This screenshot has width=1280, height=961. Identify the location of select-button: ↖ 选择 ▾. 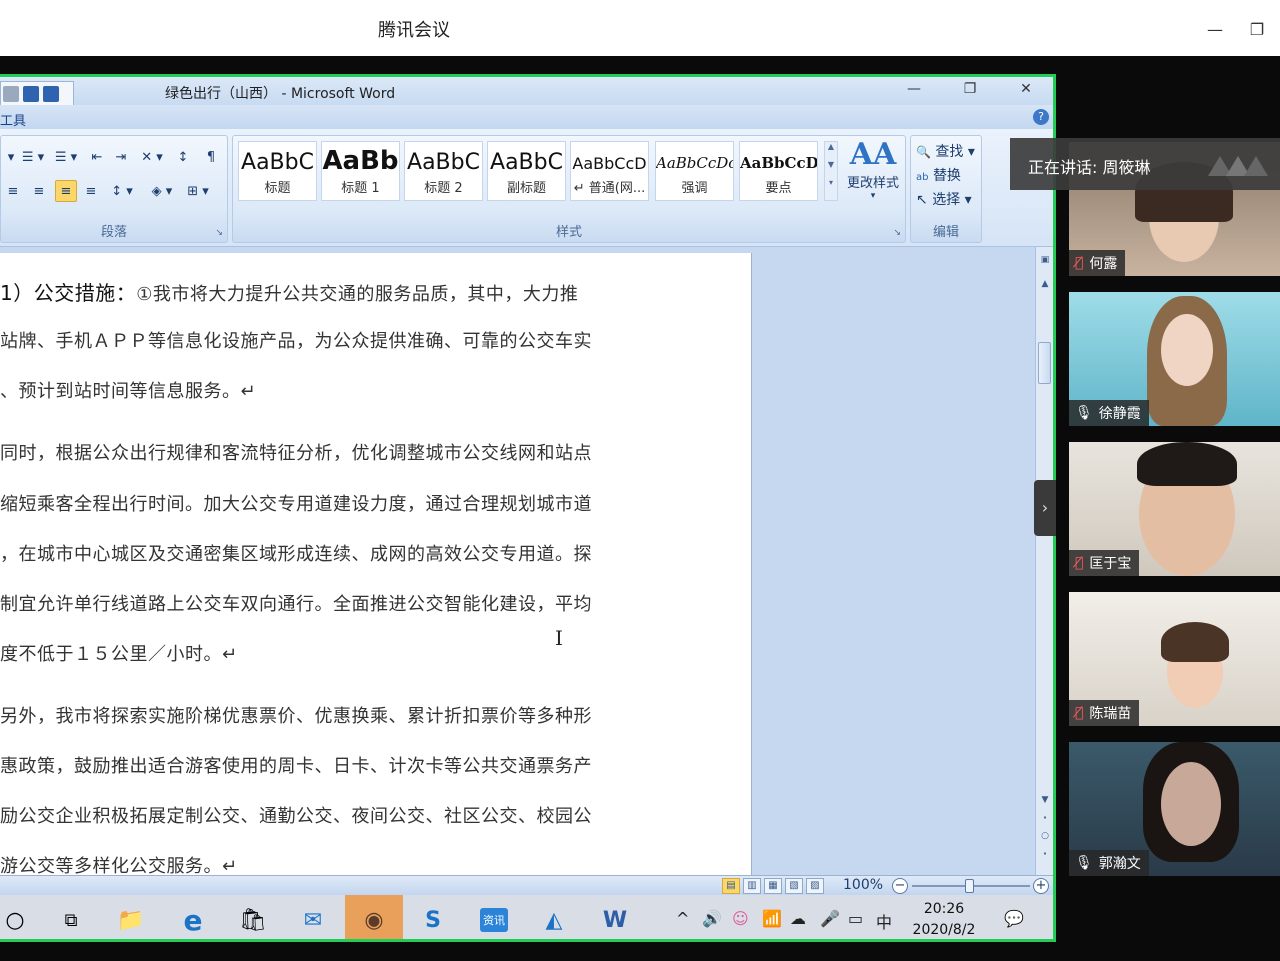
(944, 199).